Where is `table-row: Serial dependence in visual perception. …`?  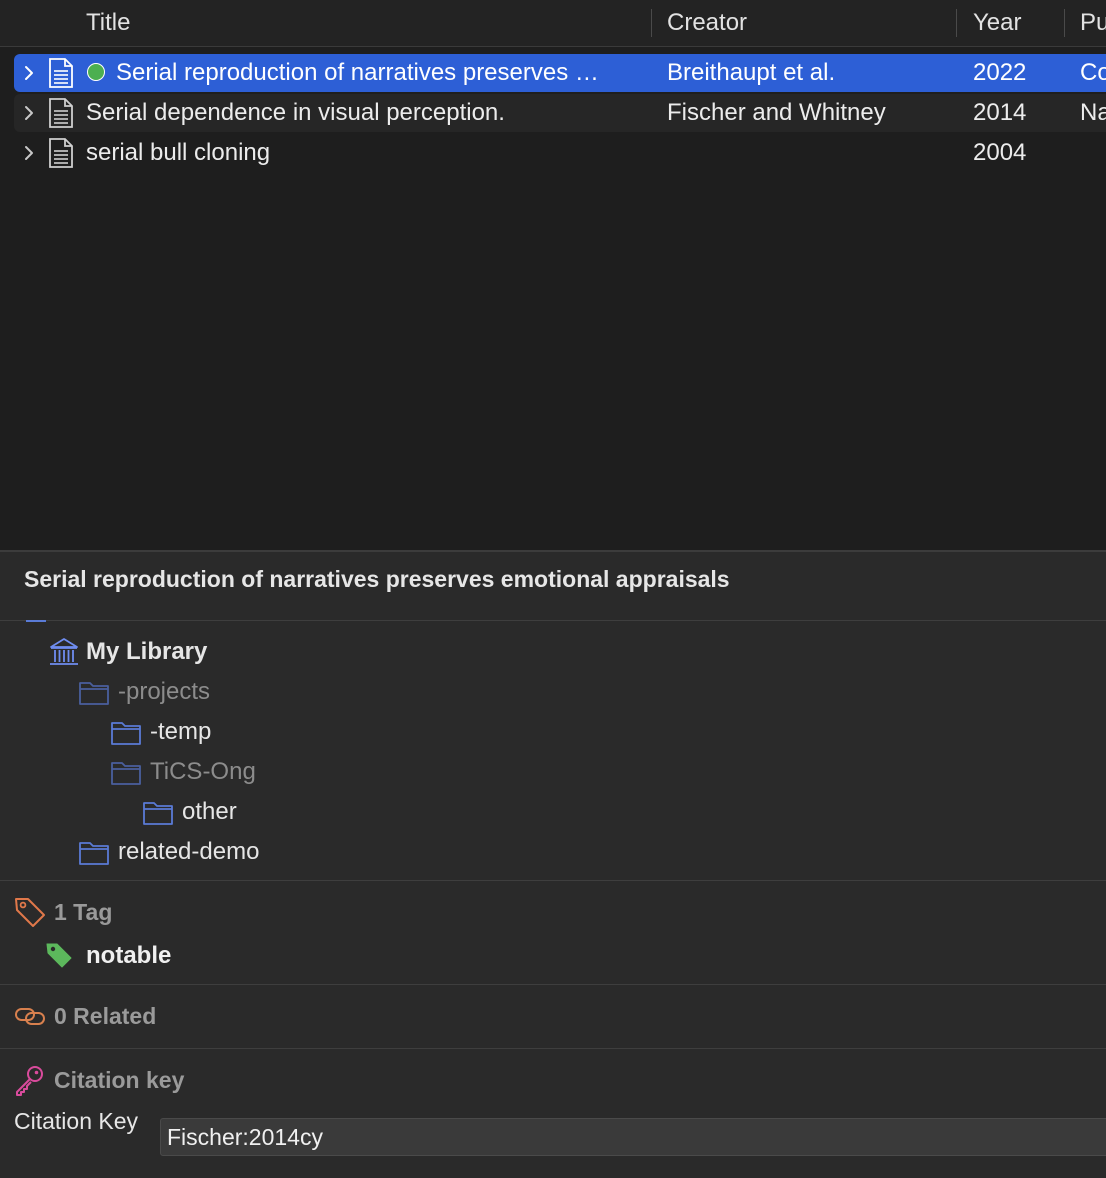
table-row: Serial dependence in visual perception. … is located at coordinates (560, 113).